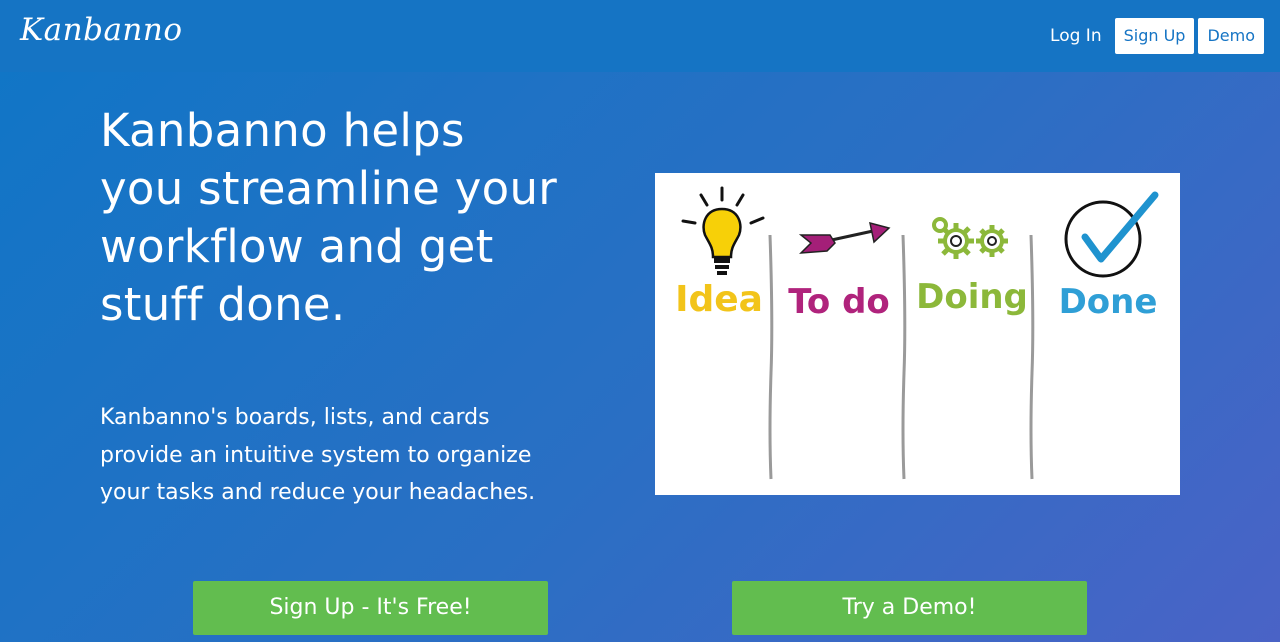 This screenshot has height=642, width=1280. I want to click on brand-logo: Kanbanno, so click(101, 30).